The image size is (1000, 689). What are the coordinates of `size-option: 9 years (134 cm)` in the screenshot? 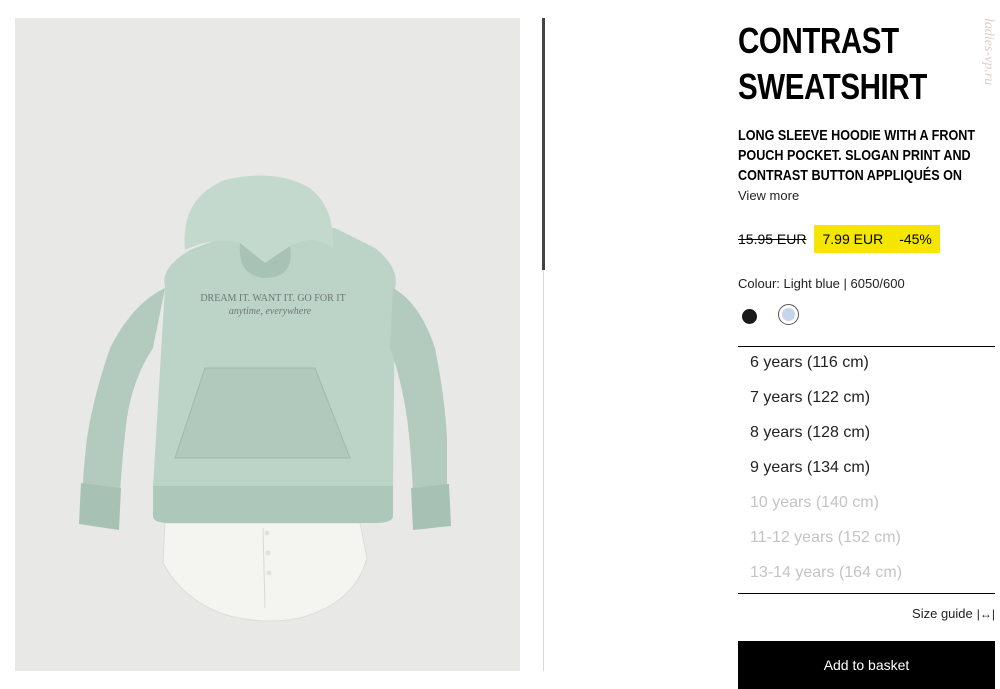 It's located at (810, 468).